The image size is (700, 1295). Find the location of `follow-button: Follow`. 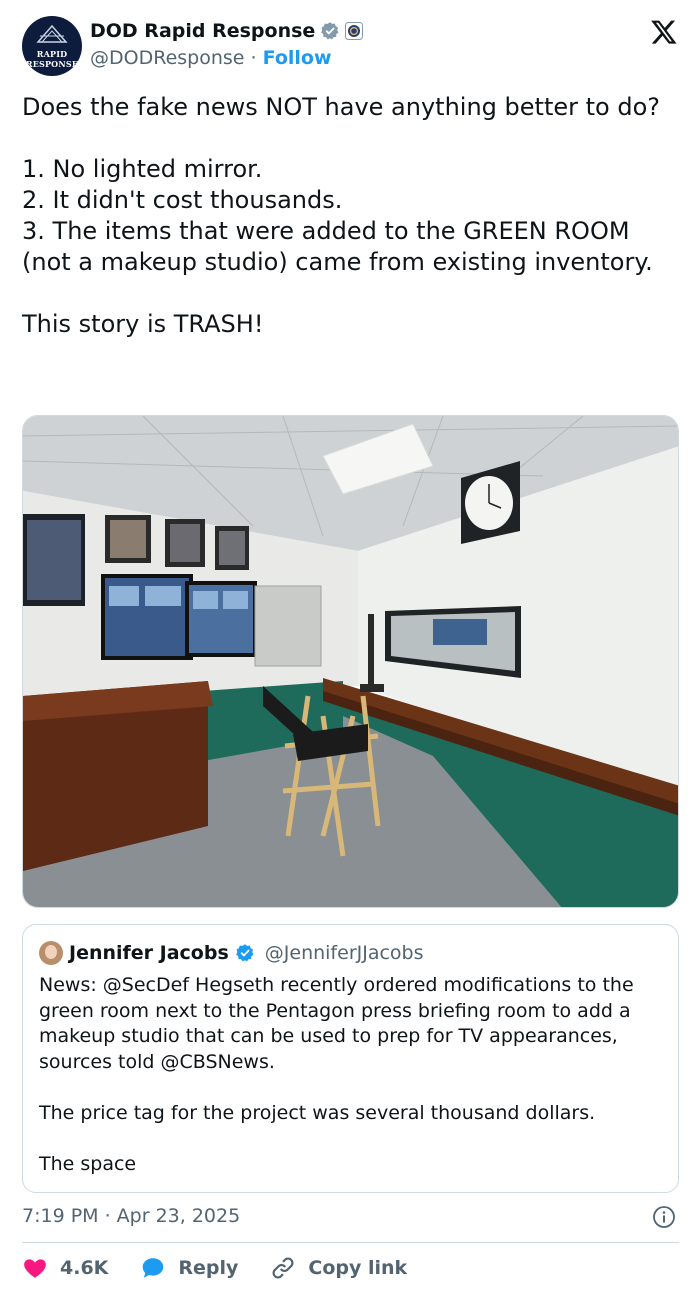

follow-button: Follow is located at coordinates (297, 58).